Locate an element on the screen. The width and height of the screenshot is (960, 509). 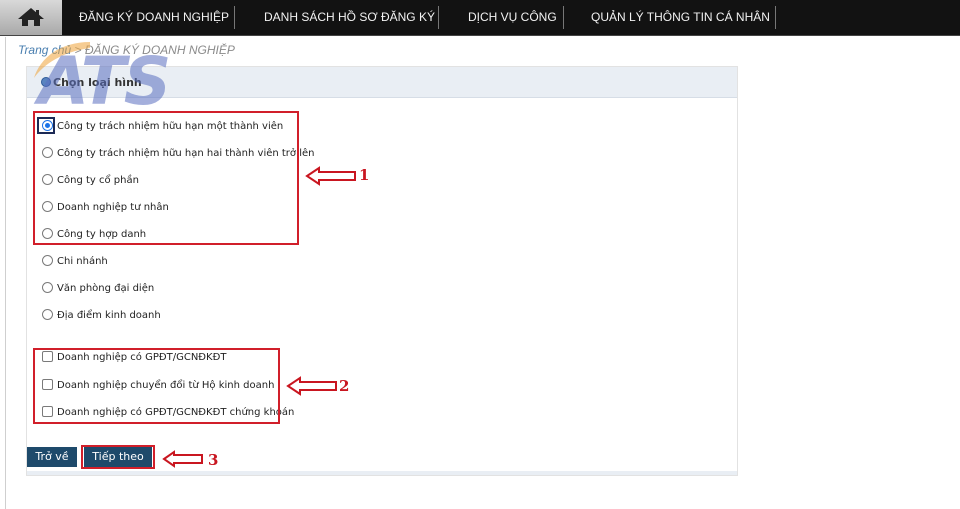
radio-option: Chi nhánh is located at coordinates (75, 262).